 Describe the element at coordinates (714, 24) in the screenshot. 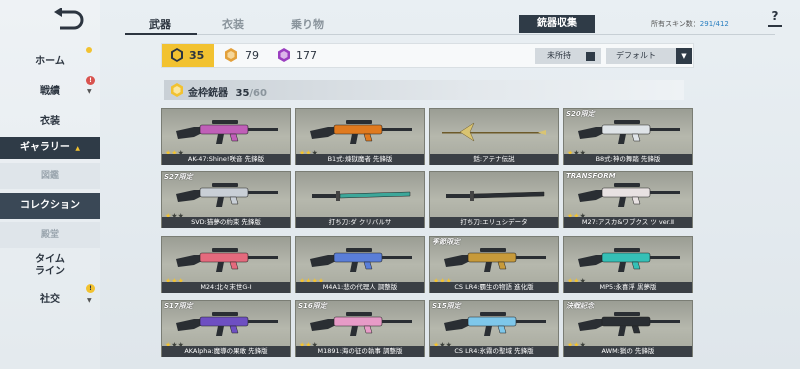

I see `skin-count-value: 291/412` at that location.